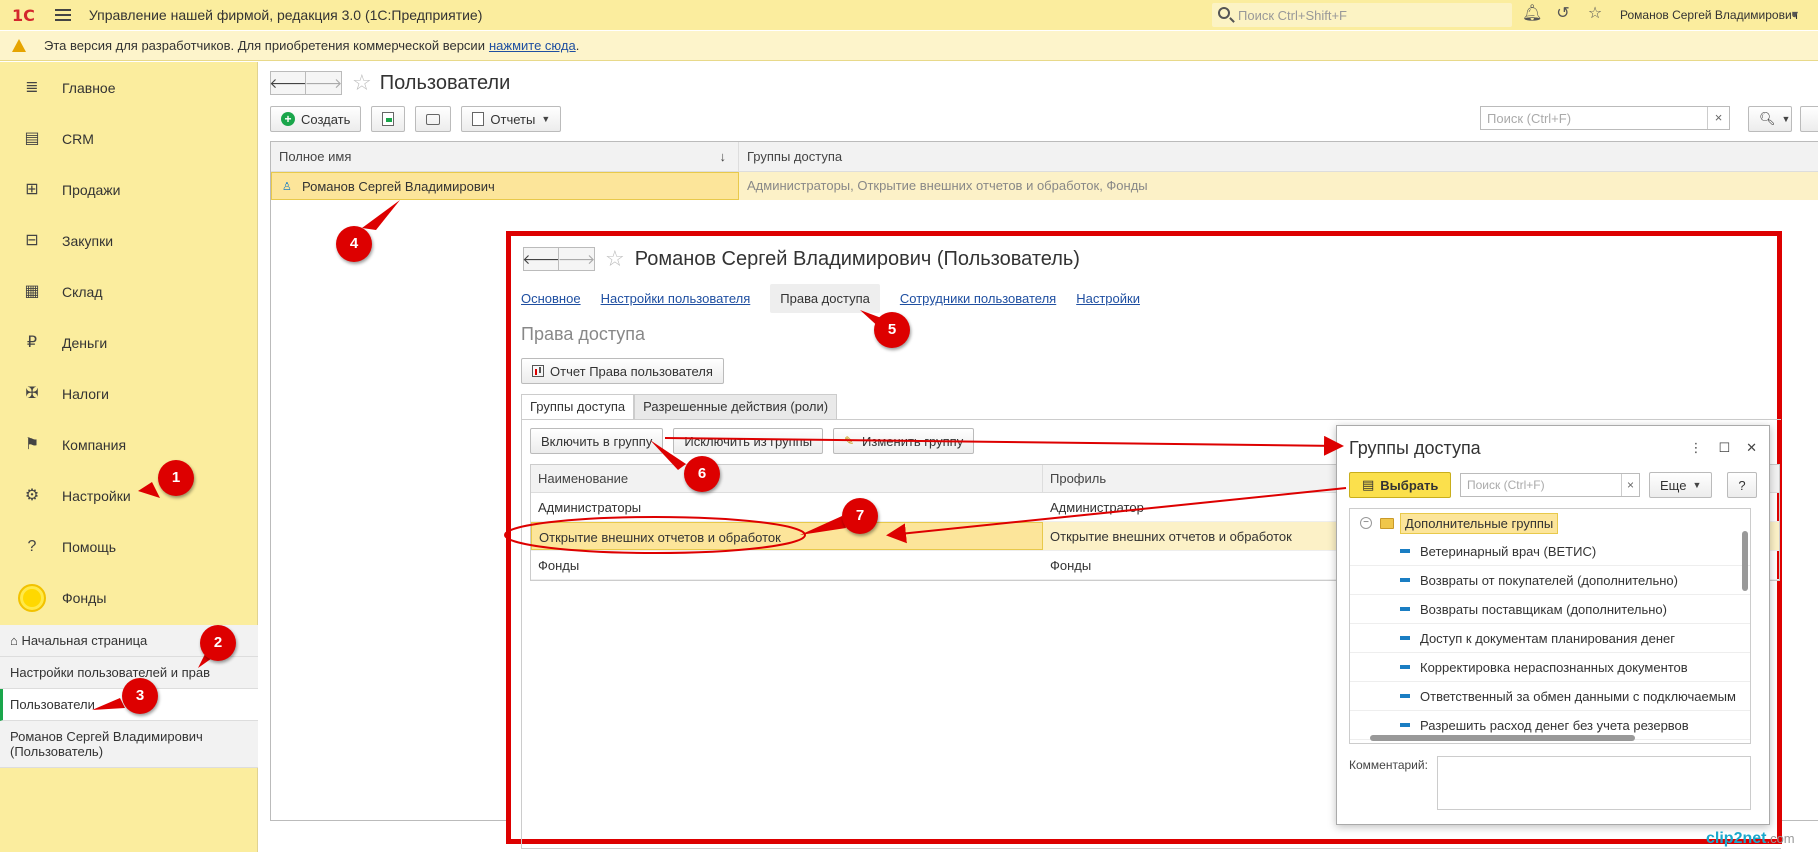 This screenshot has height=852, width=1818. I want to click on plus-icon: +, so click(288, 119).